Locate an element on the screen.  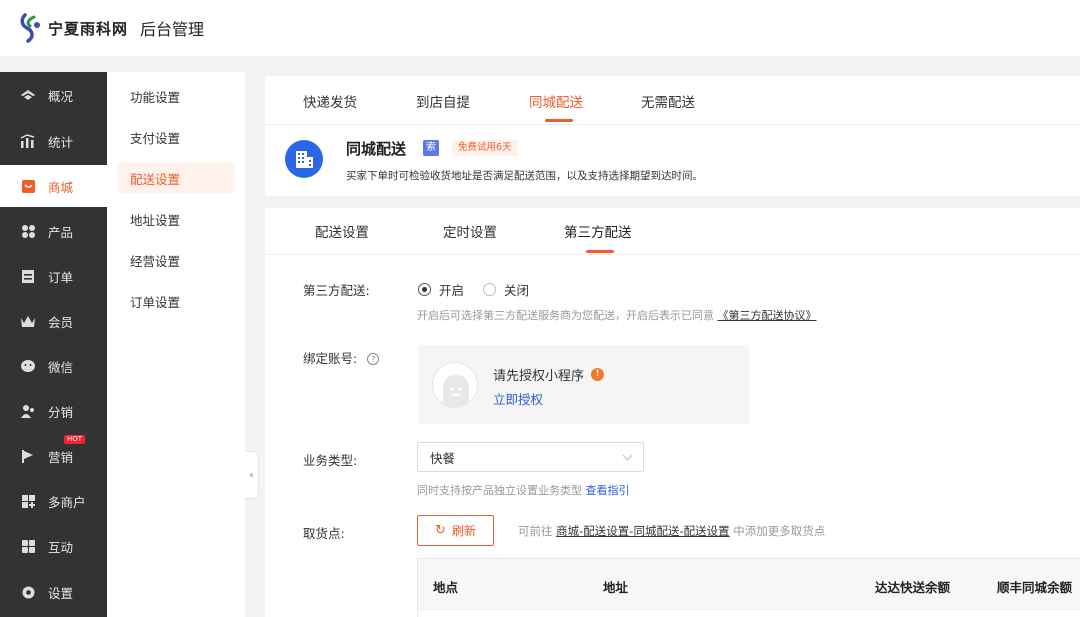
sidebar-item-label: 互动 is located at coordinates (61, 547).